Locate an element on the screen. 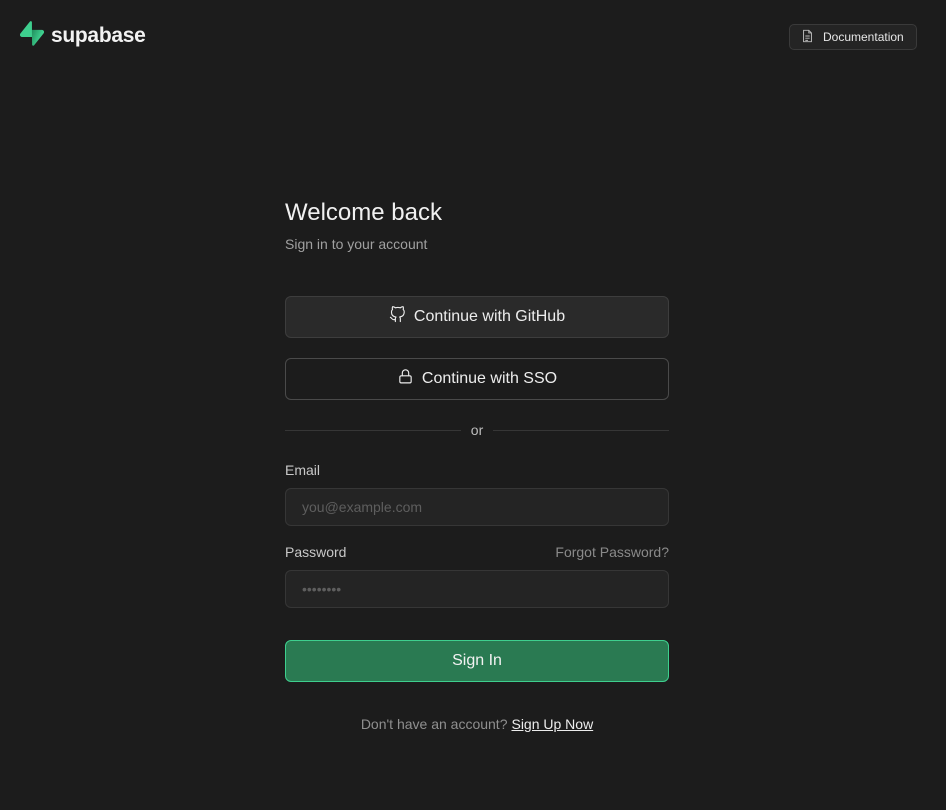 The height and width of the screenshot is (810, 946). divider-line-right is located at coordinates (581, 430).